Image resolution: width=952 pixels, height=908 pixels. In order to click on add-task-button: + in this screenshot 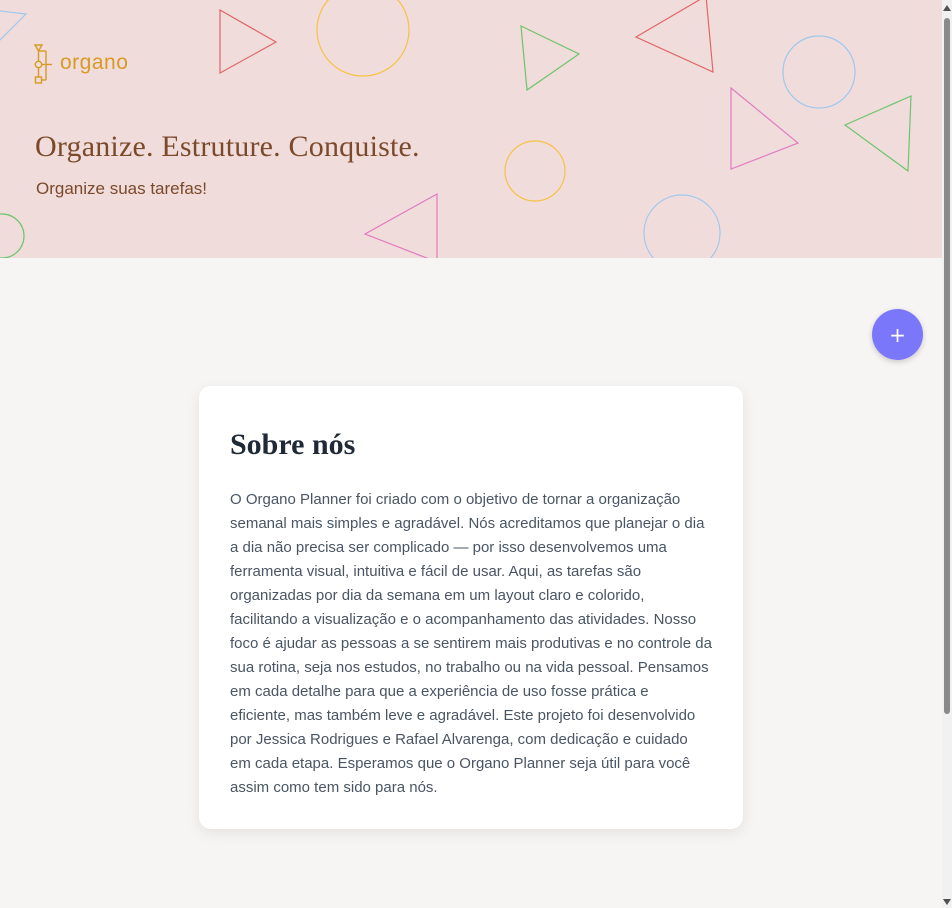, I will do `click(897, 334)`.